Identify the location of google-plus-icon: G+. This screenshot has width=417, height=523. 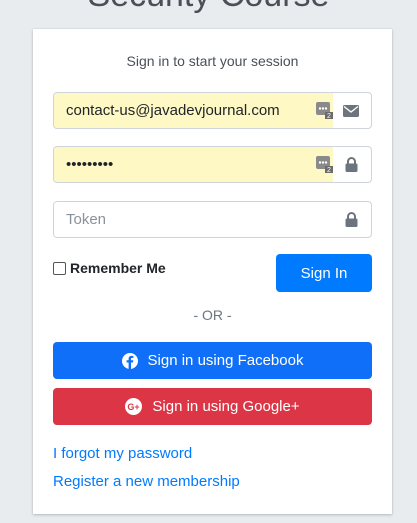
(134, 406).